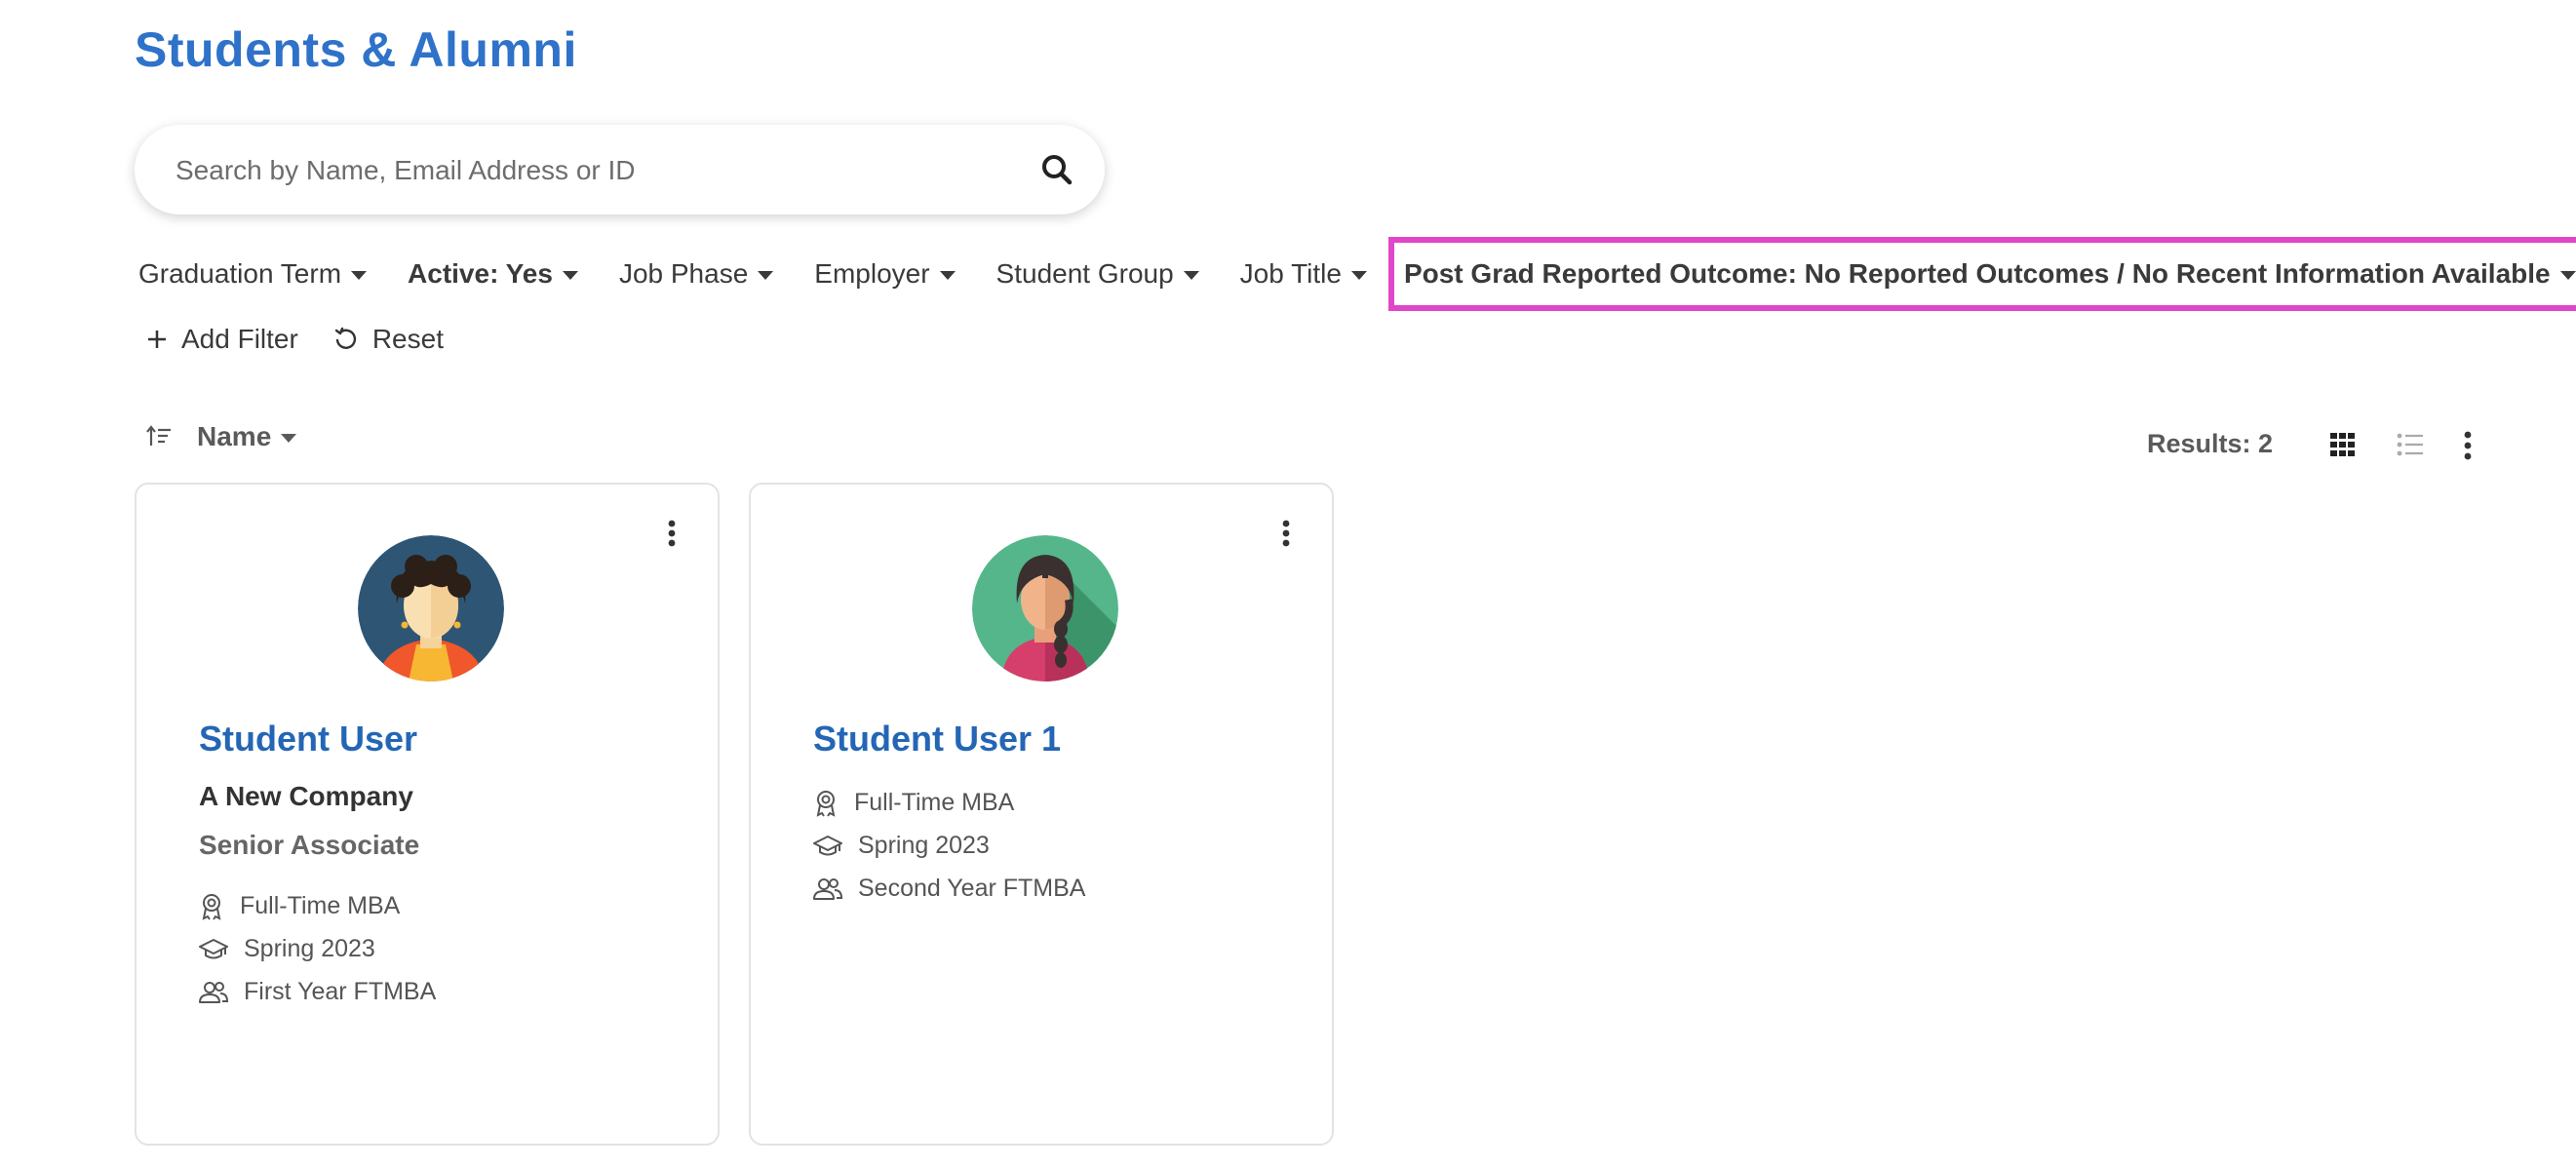 This screenshot has height=1168, width=2576. I want to click on reset-button: Reset, so click(388, 339).